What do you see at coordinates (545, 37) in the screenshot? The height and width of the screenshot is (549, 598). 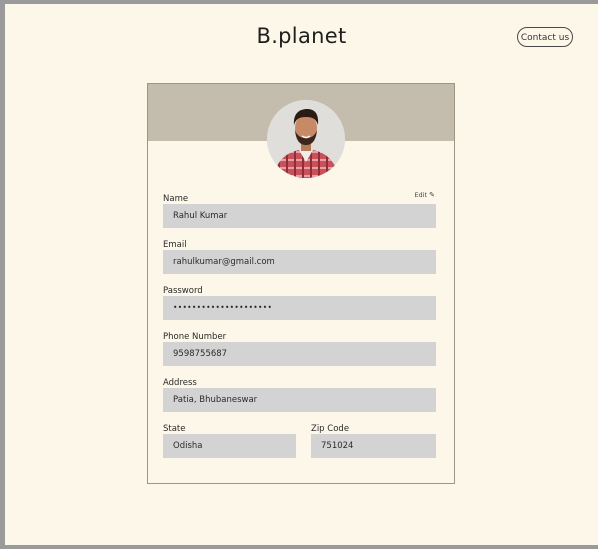 I see `contact-us-button: Contact us` at bounding box center [545, 37].